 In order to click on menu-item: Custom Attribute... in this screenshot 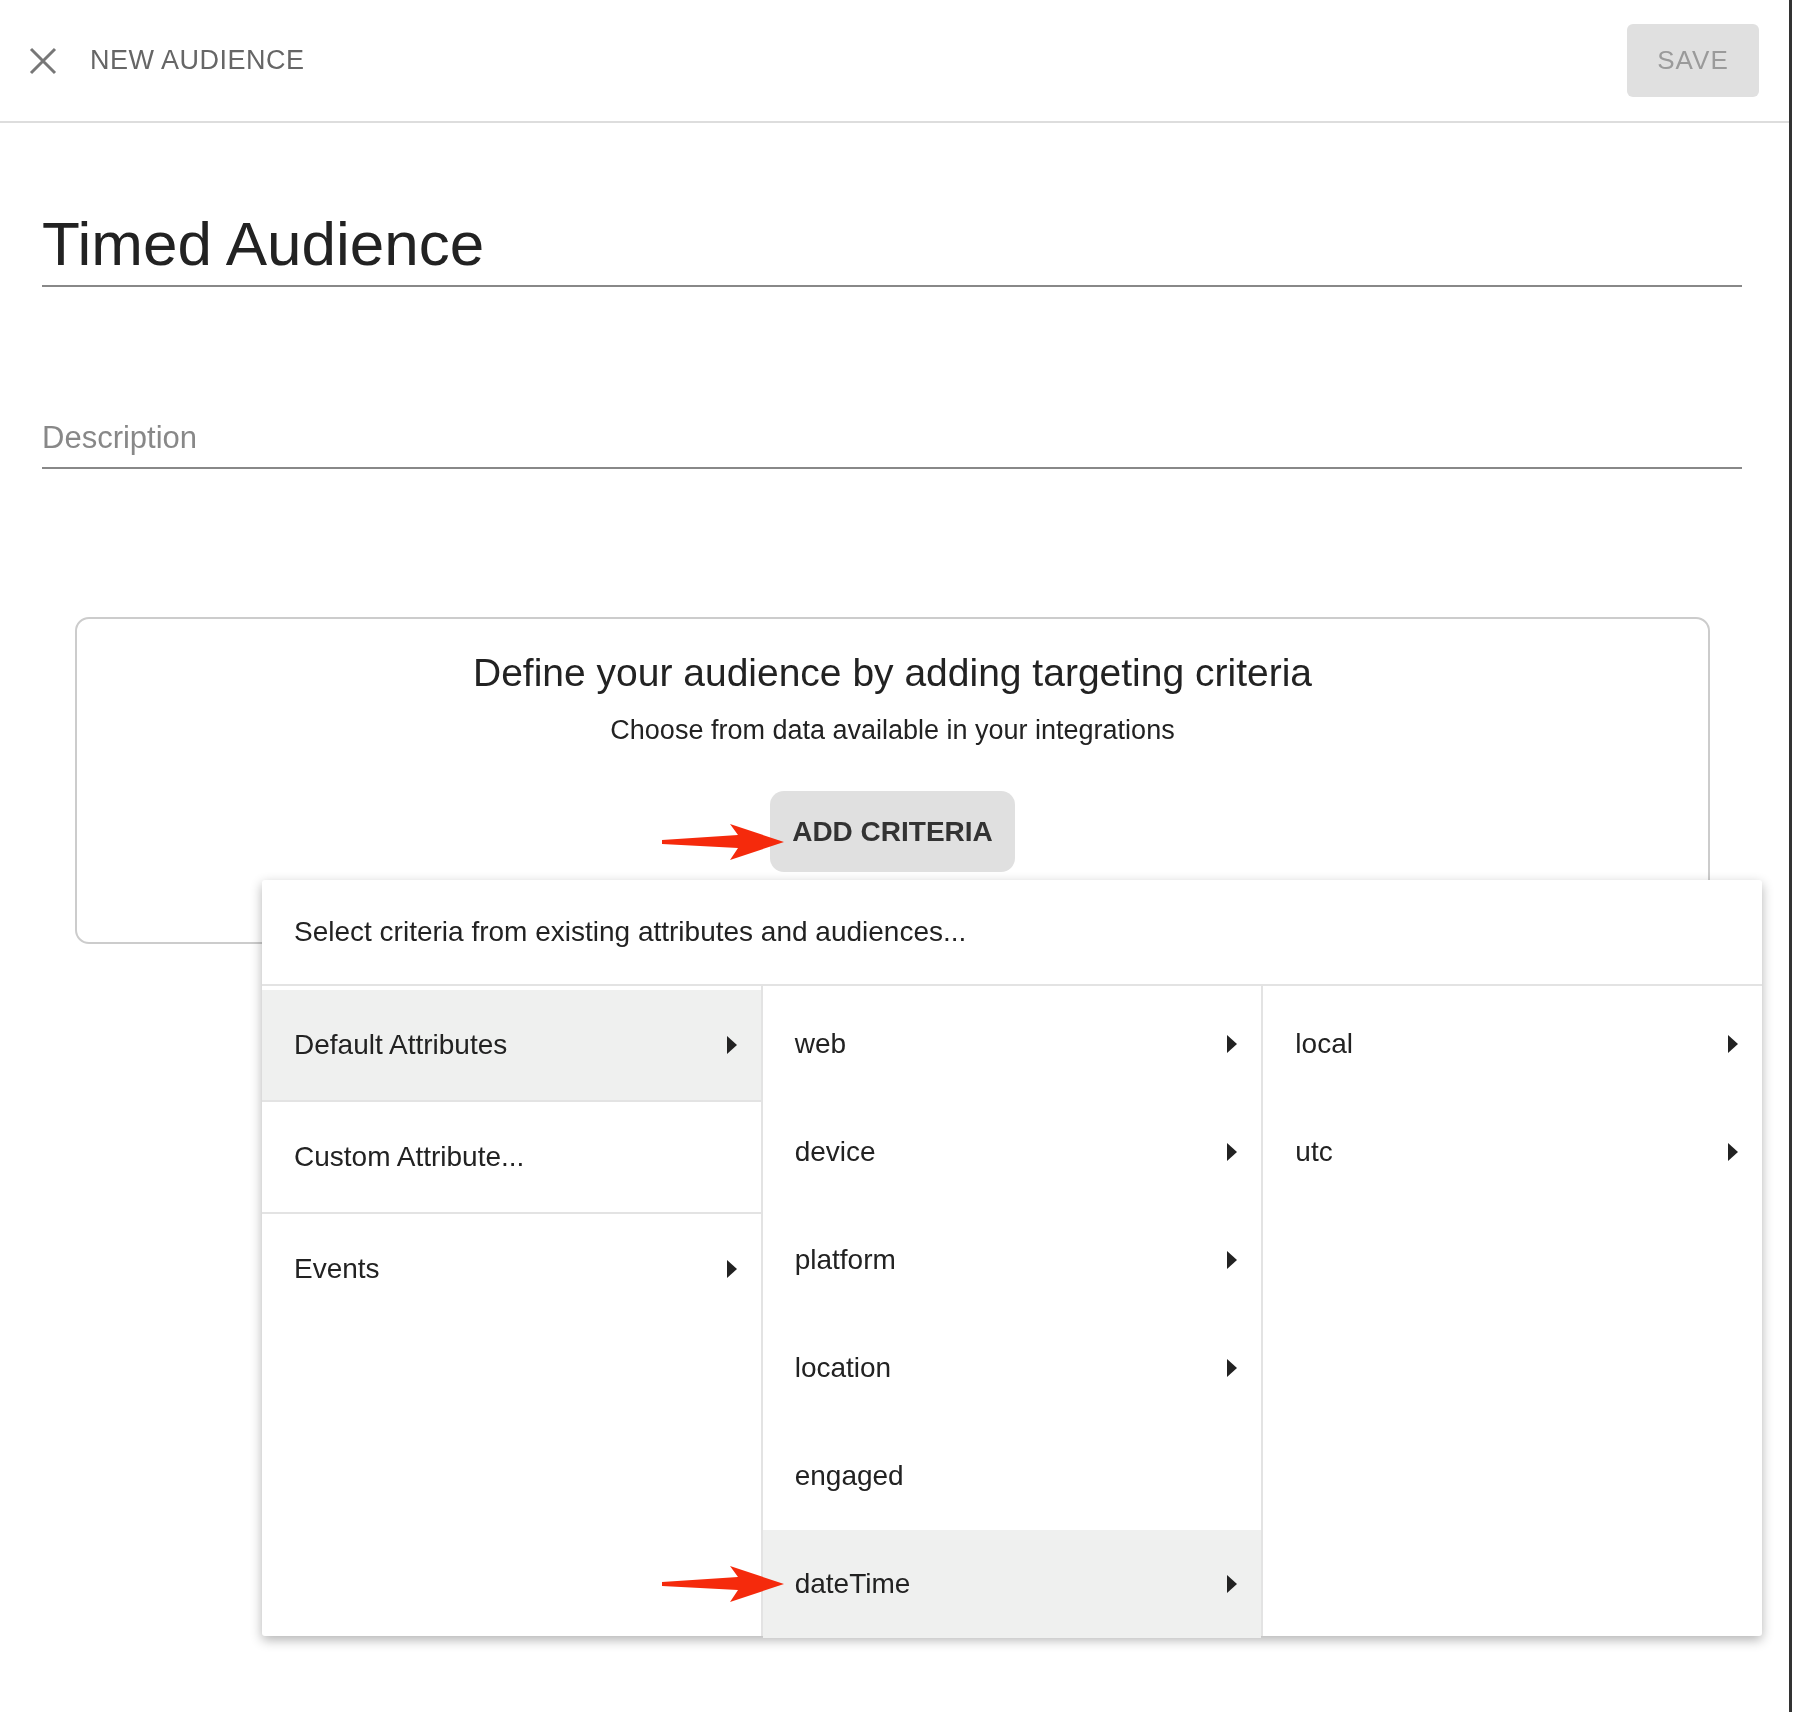, I will do `click(511, 1158)`.